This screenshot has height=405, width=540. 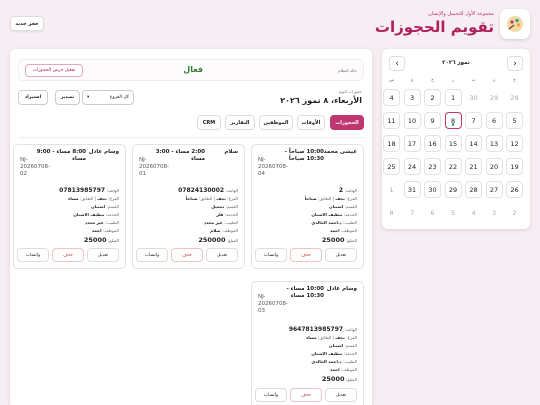 I want to click on calendar-day-number: 28, so click(x=473, y=189).